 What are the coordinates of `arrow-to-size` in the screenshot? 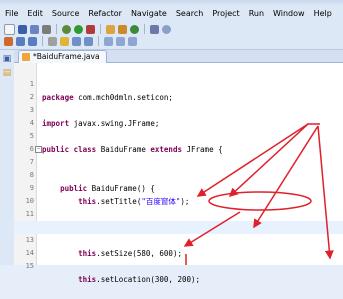 It's located at (286, 177).